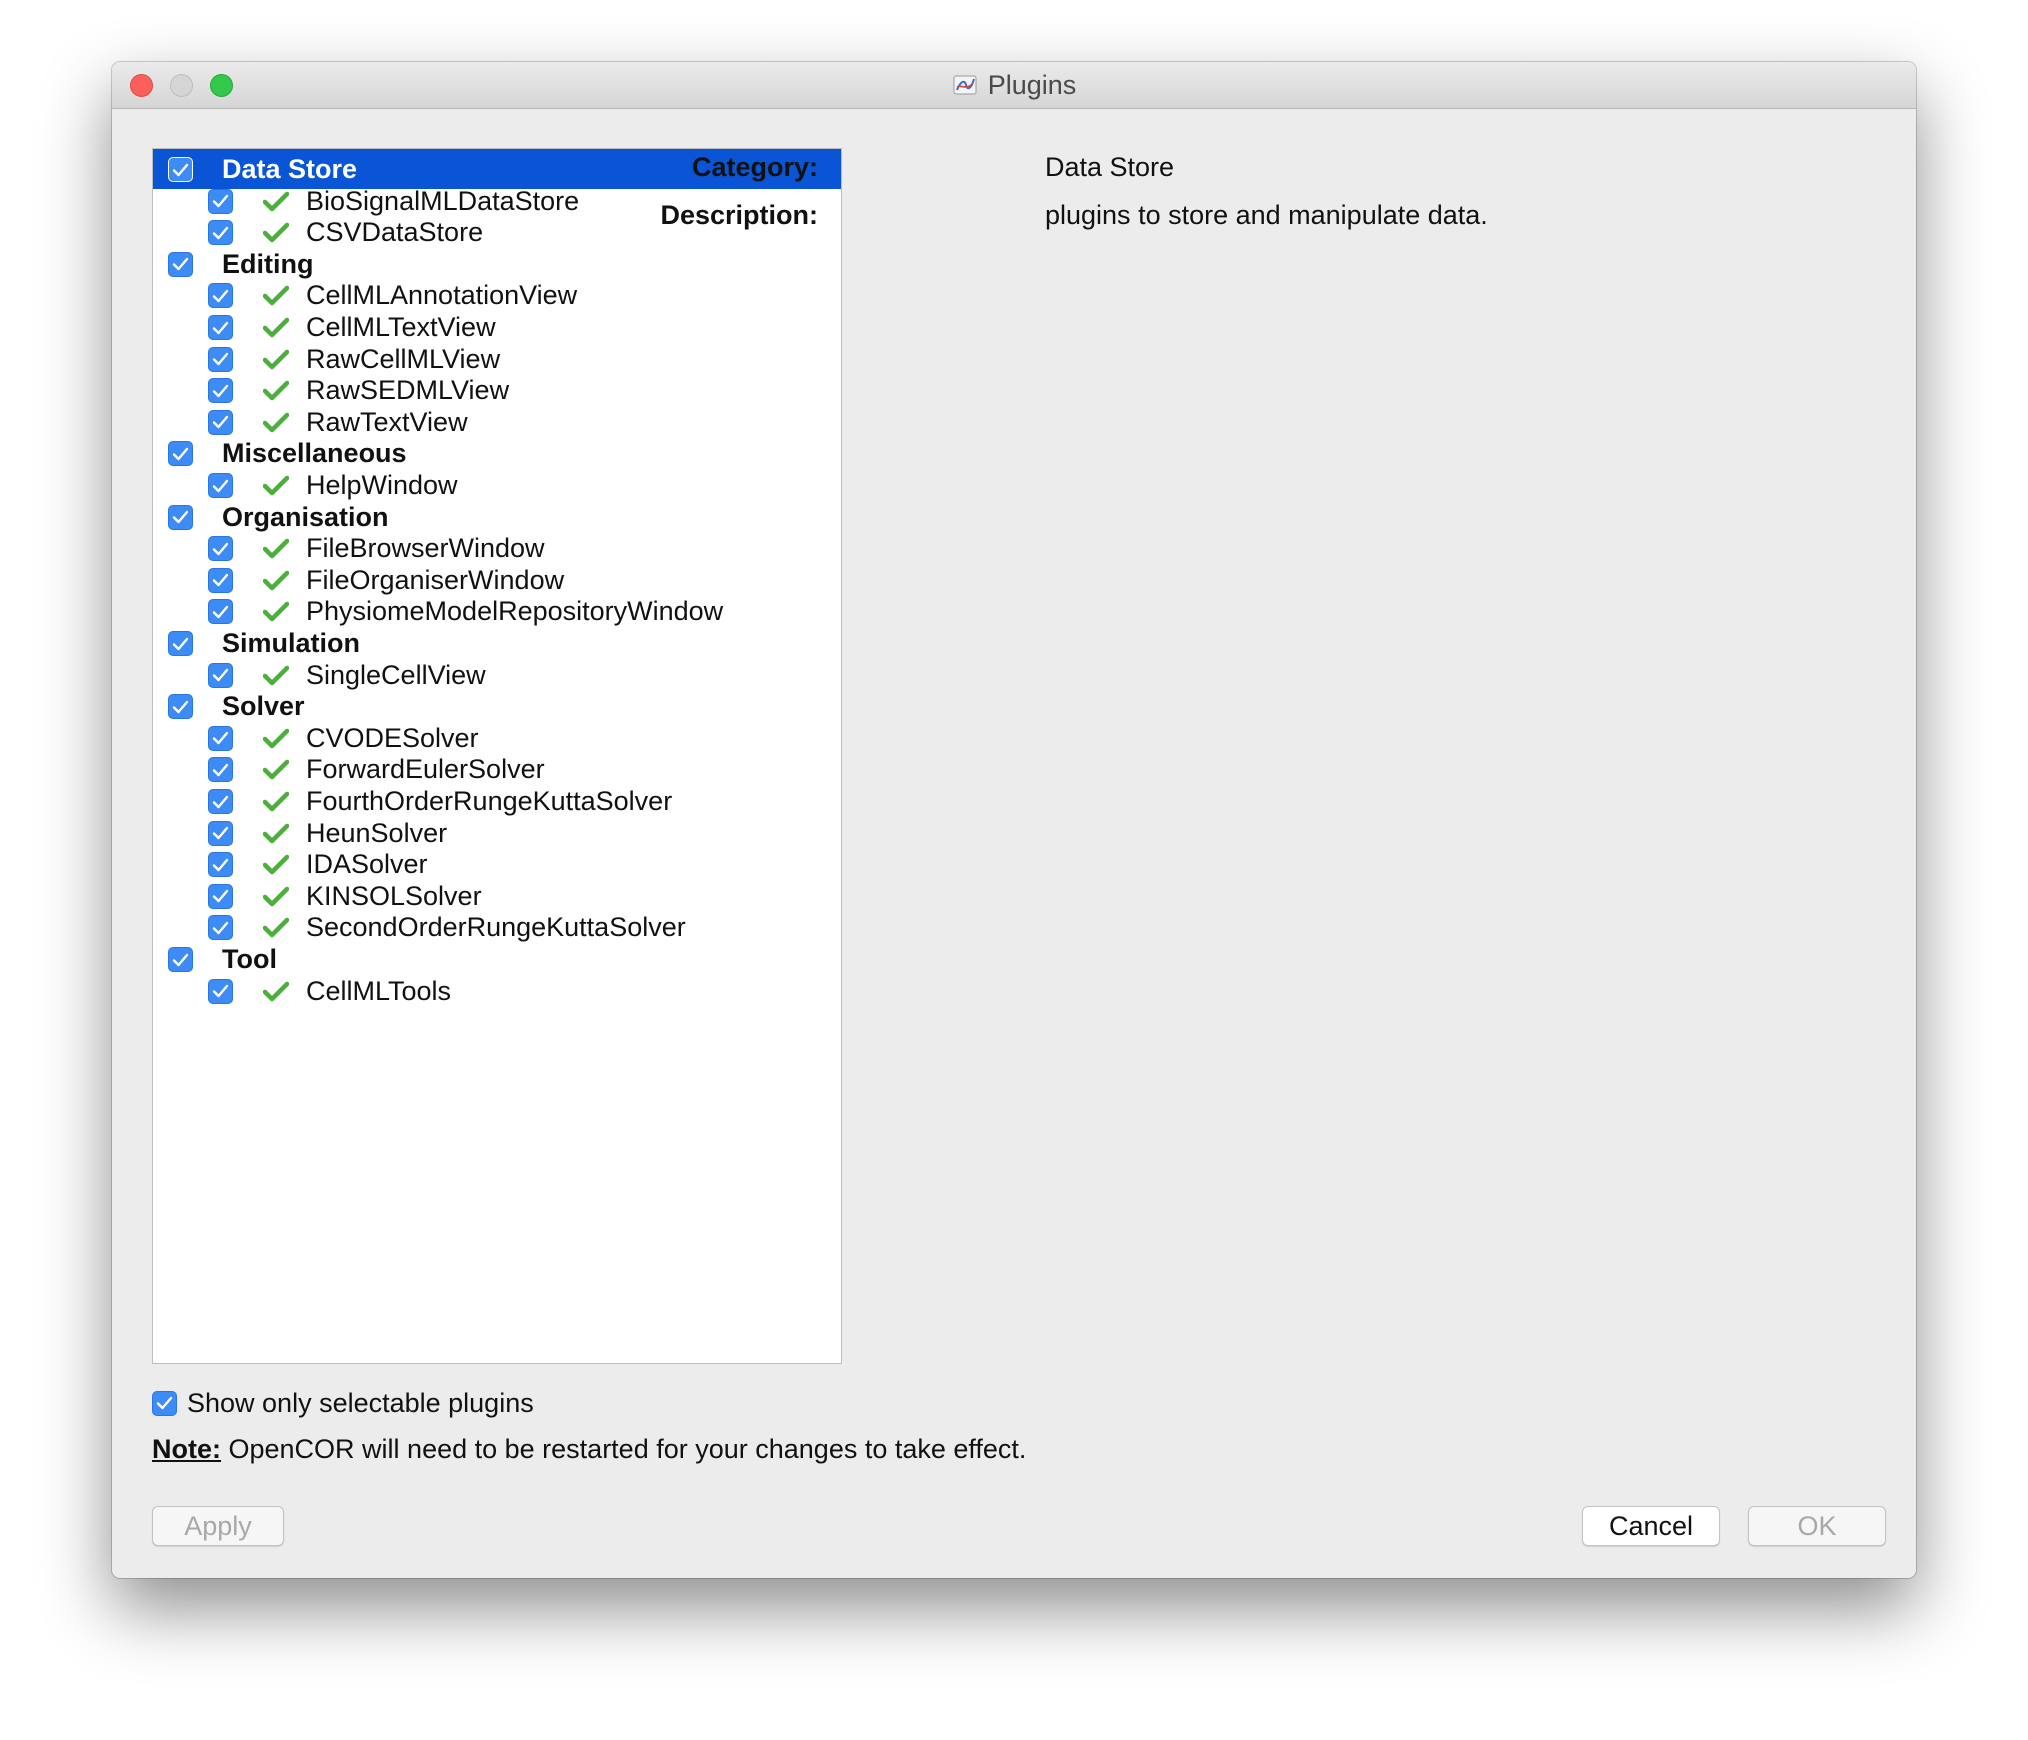 The width and height of the screenshot is (2028, 1740). I want to click on cancel-button: Cancel, so click(1651, 1526).